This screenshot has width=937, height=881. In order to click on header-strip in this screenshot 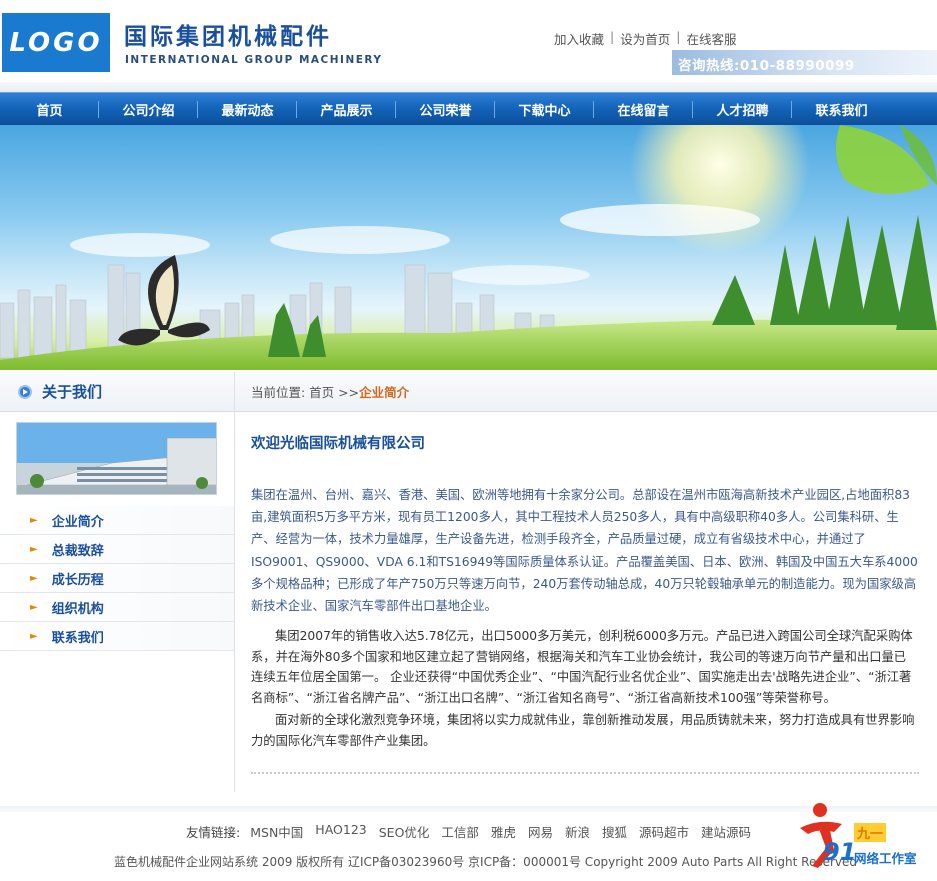, I will do `click(468, 87)`.